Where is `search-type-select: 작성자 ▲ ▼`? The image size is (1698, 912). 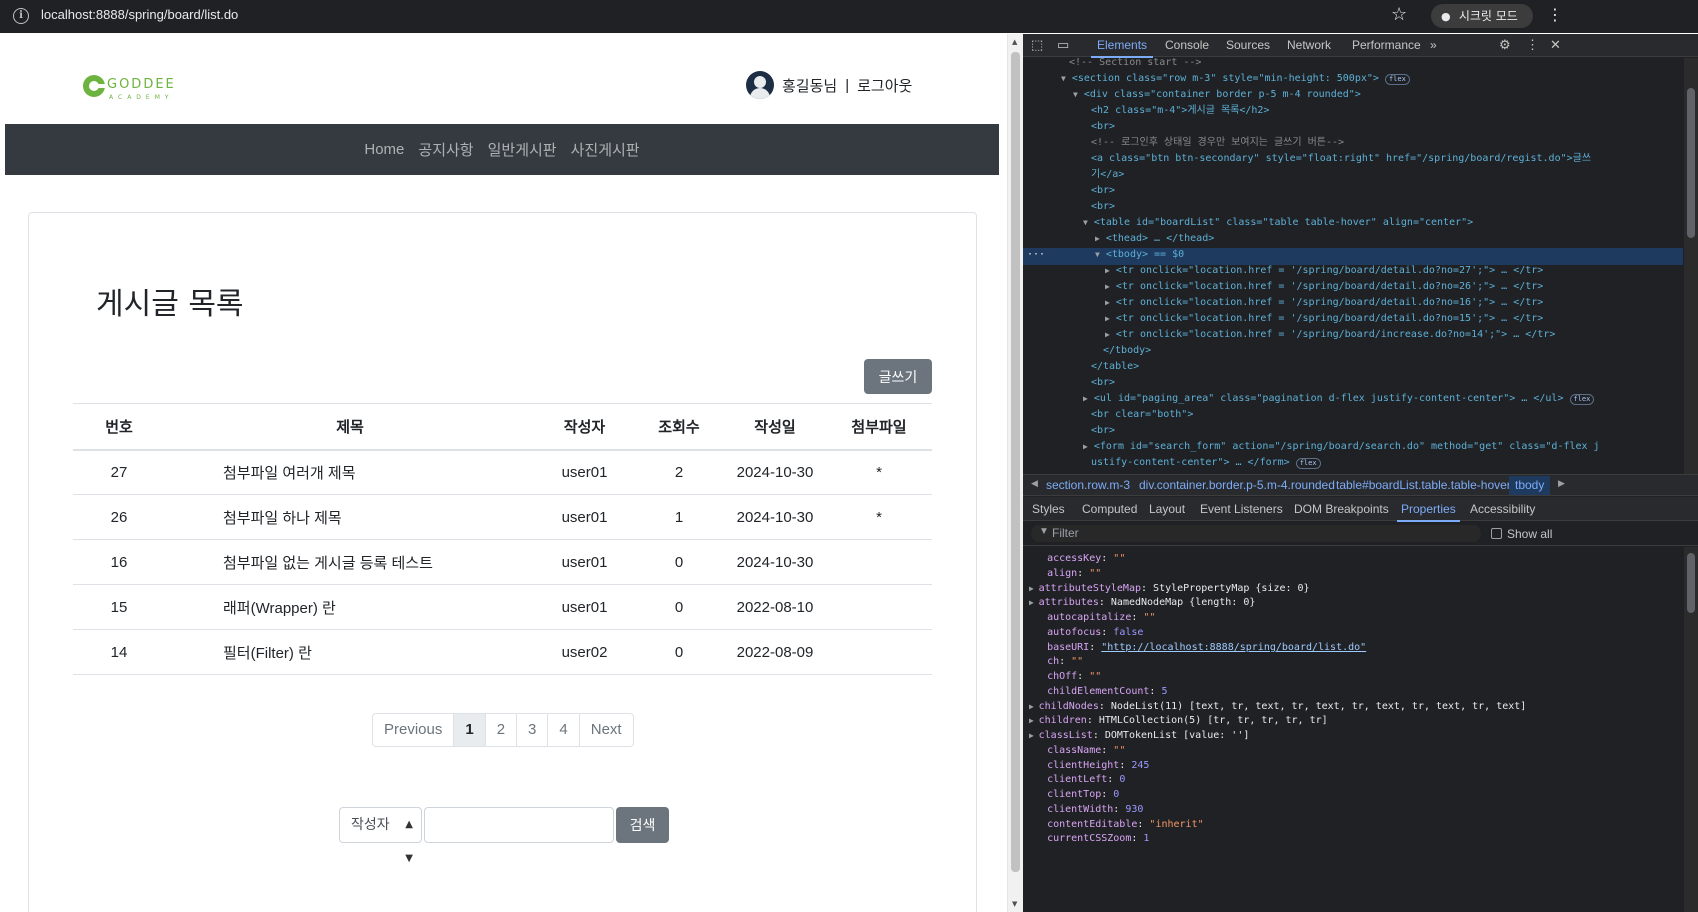
search-type-select: 작성자 ▲ ▼ is located at coordinates (380, 835).